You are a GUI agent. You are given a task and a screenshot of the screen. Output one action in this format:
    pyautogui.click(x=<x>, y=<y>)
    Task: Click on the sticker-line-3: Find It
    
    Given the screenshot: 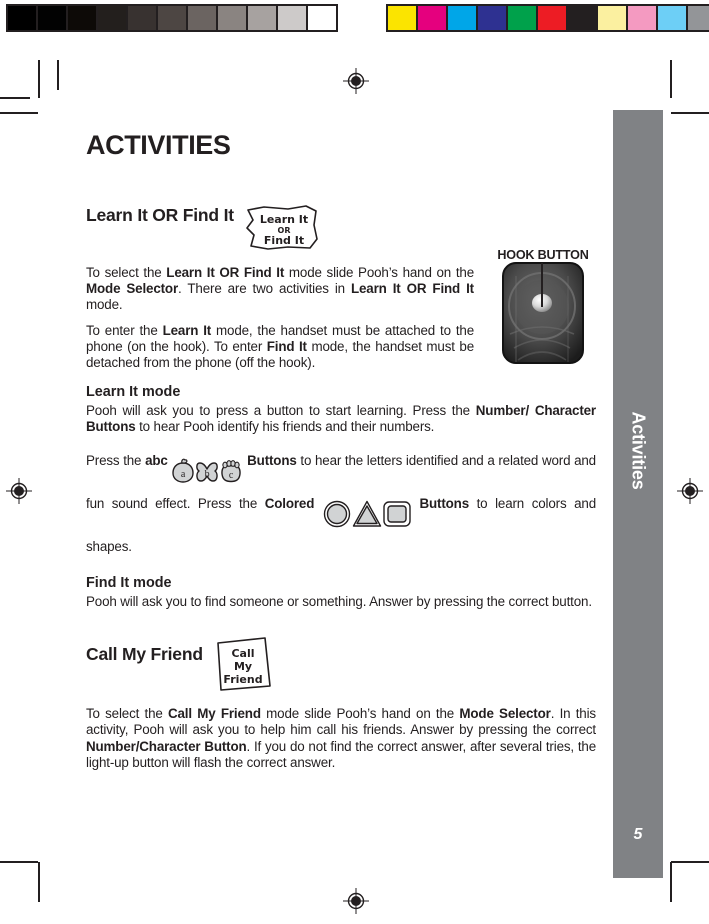 What is the action you would take?
    pyautogui.click(x=284, y=240)
    